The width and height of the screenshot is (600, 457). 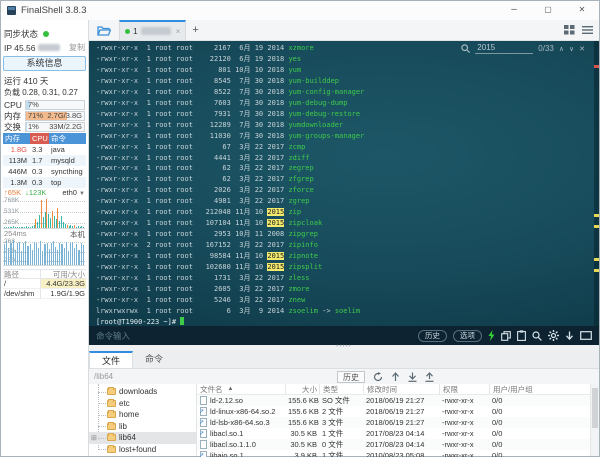 What do you see at coordinates (395, 376) in the screenshot?
I see `up-level-icon` at bounding box center [395, 376].